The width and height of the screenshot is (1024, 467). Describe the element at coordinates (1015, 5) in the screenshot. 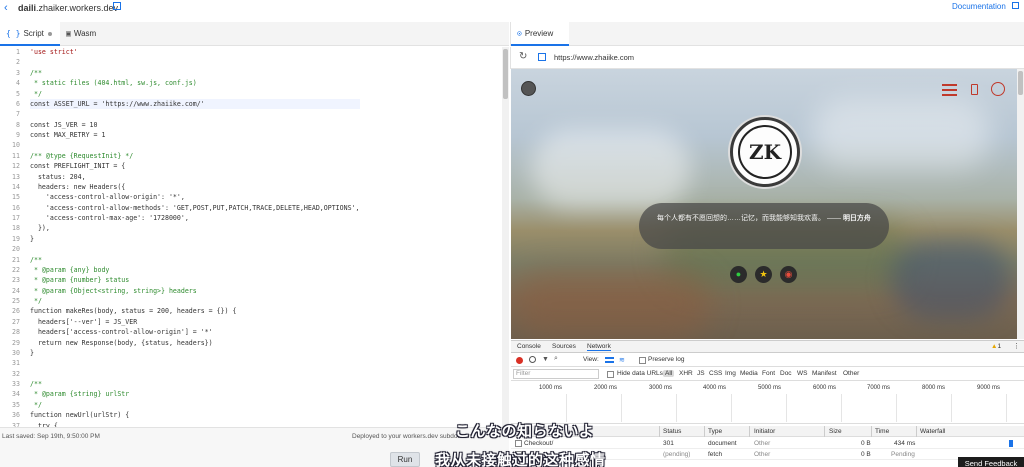

I see `documentation-external-icon` at that location.